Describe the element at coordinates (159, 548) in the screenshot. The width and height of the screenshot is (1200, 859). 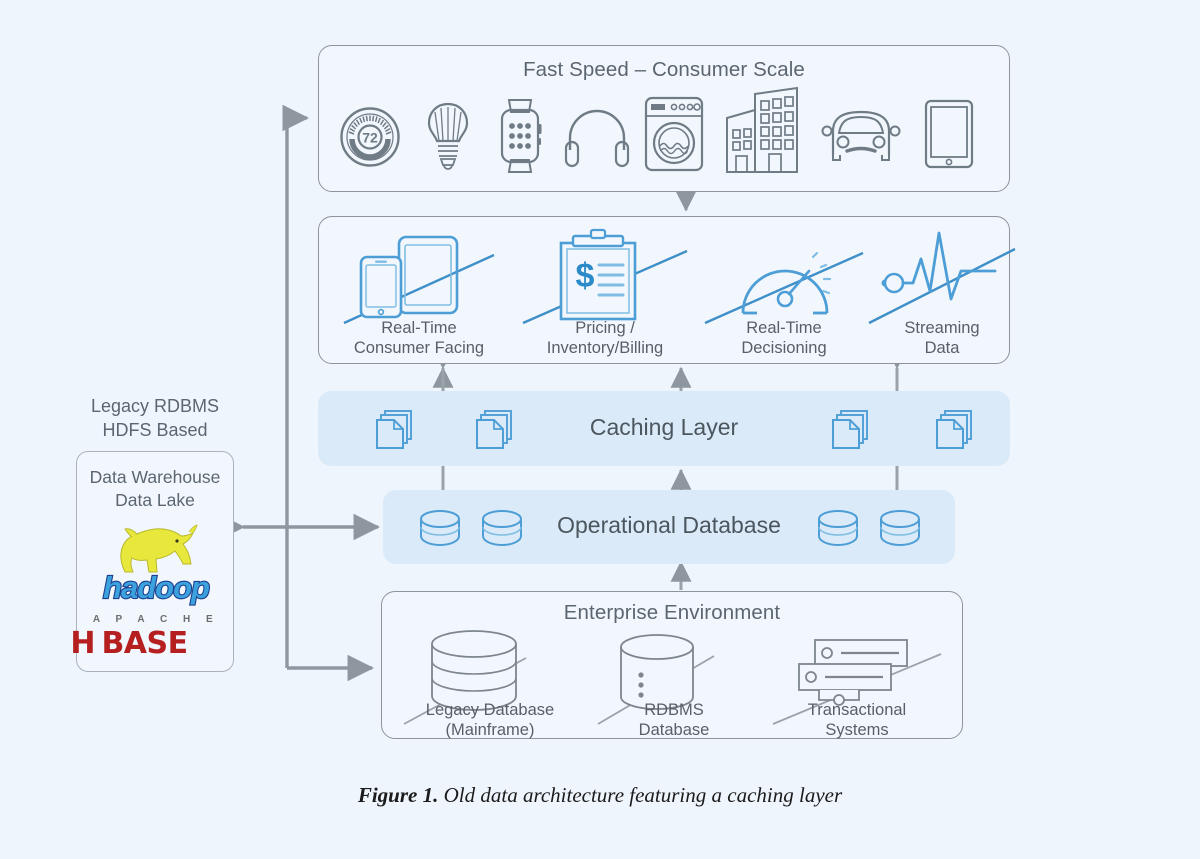
I see `hadoop-elephant-icon` at that location.